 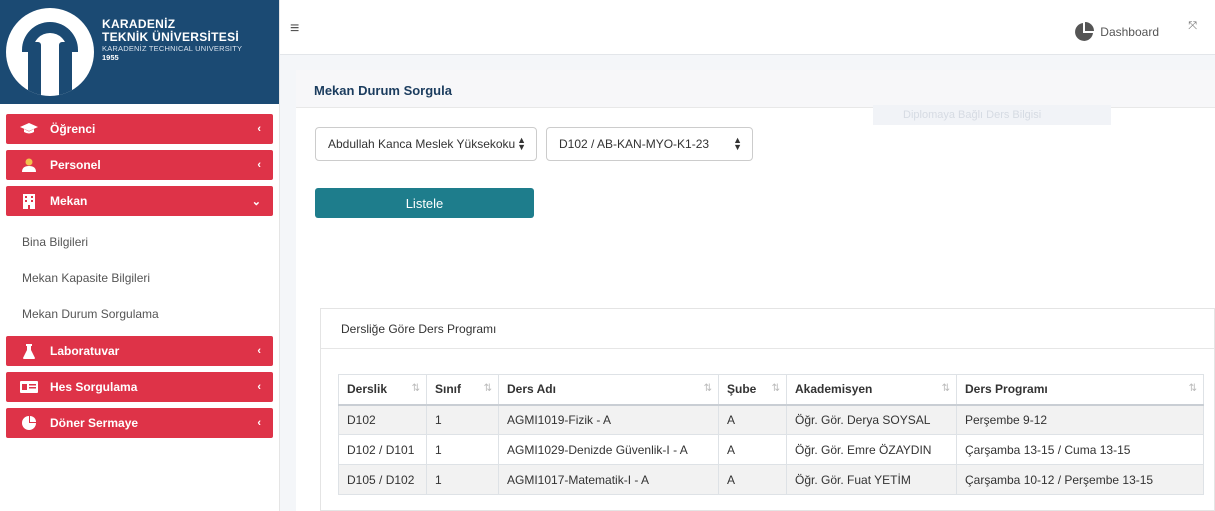 What do you see at coordinates (462, 390) in the screenshot?
I see `column-header-sinif: Sınıf ⇅` at bounding box center [462, 390].